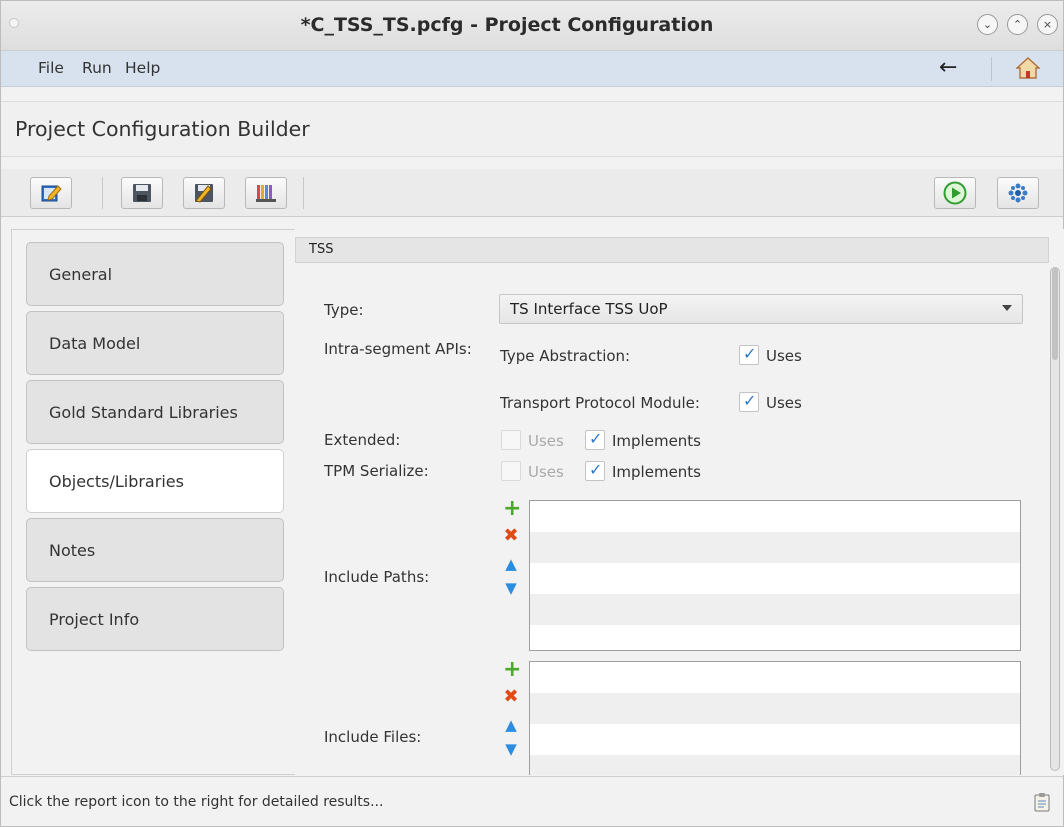  What do you see at coordinates (1042, 802) in the screenshot?
I see `report-icon` at bounding box center [1042, 802].